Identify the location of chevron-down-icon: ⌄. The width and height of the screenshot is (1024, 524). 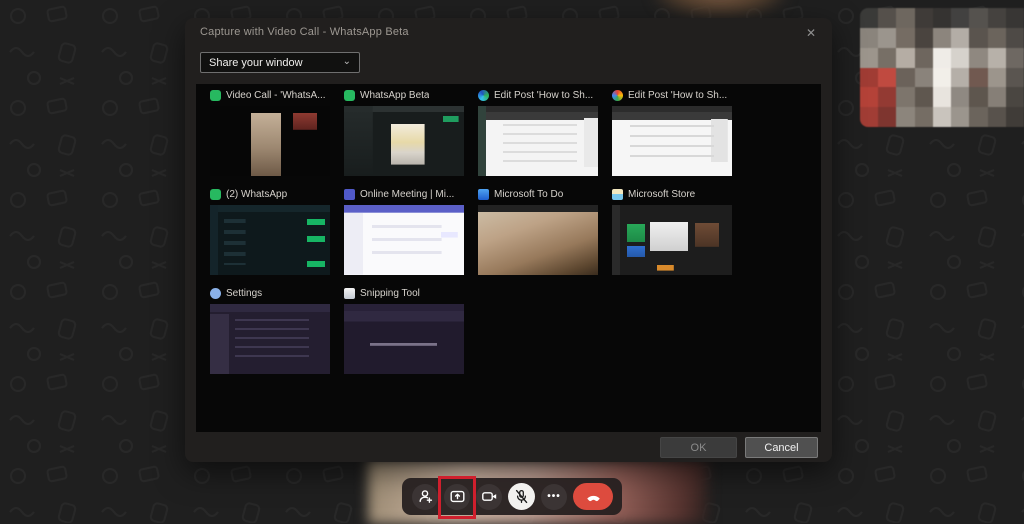
(346, 61).